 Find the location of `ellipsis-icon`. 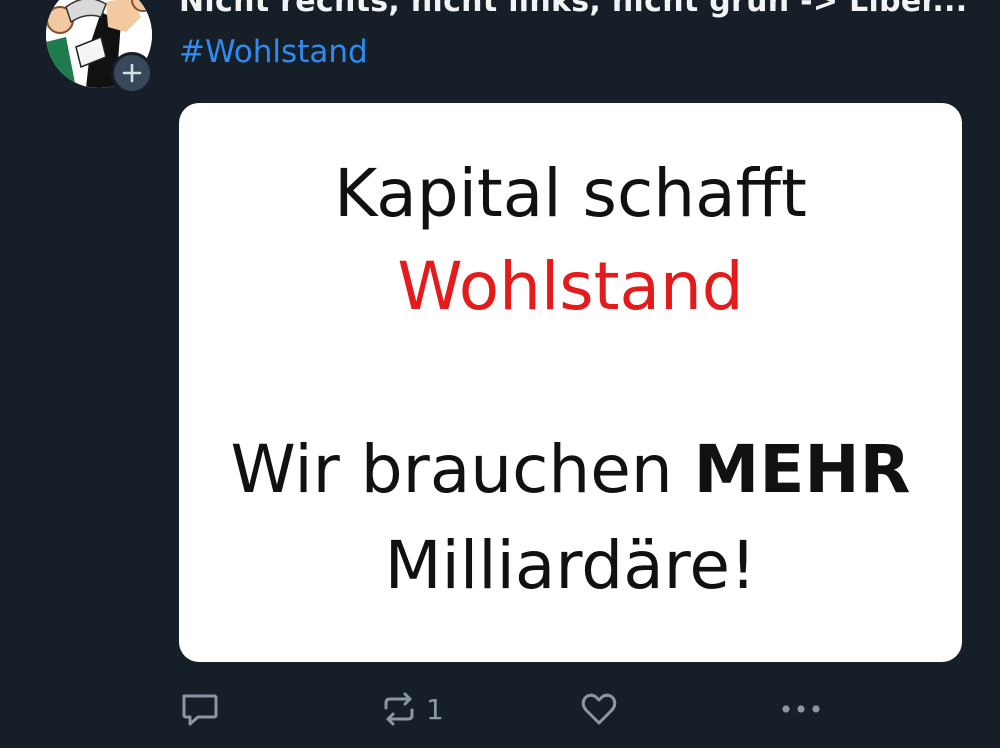

ellipsis-icon is located at coordinates (801, 709).